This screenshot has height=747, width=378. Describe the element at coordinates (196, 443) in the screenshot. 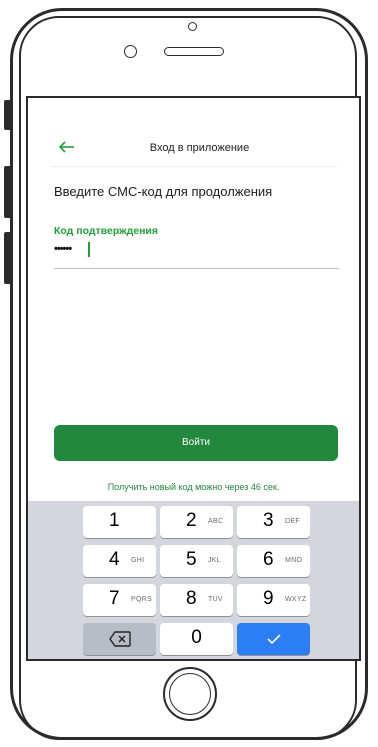

I see `login-button: Войти` at that location.